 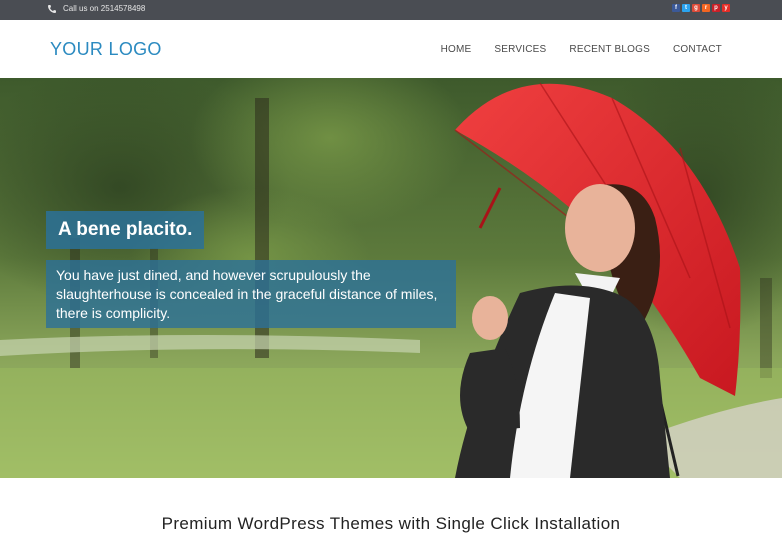 What do you see at coordinates (716, 8) in the screenshot?
I see `pinterest-icon: p` at bounding box center [716, 8].